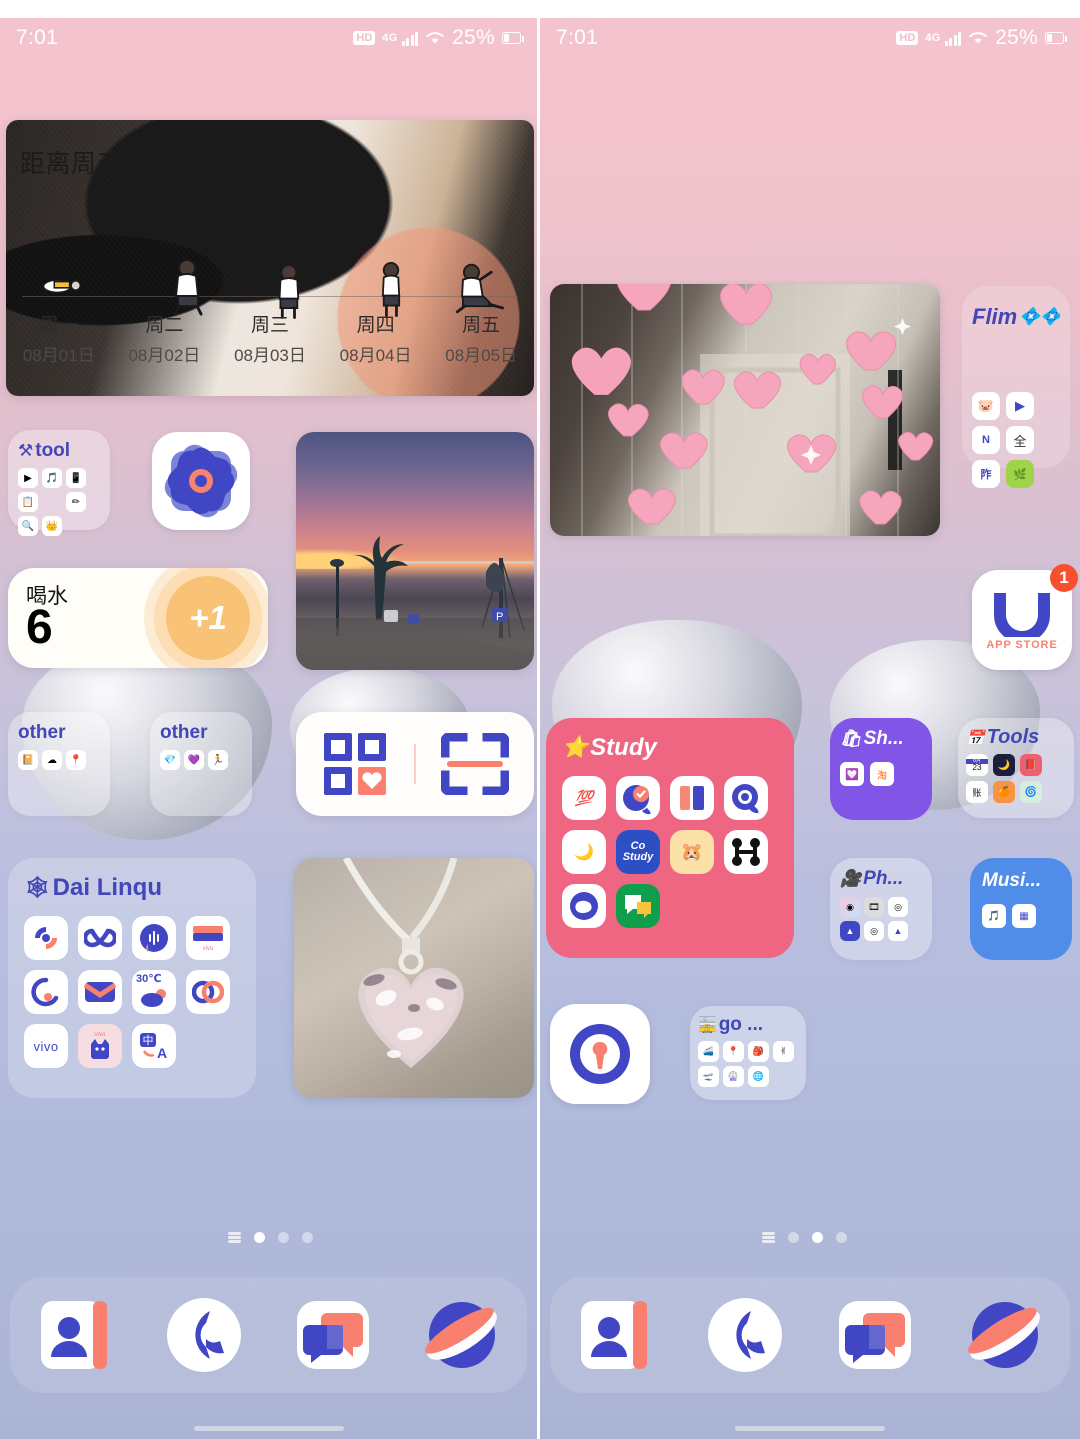 This screenshot has height=1439, width=1080. I want to click on app-icon-backup, so click(46, 992).